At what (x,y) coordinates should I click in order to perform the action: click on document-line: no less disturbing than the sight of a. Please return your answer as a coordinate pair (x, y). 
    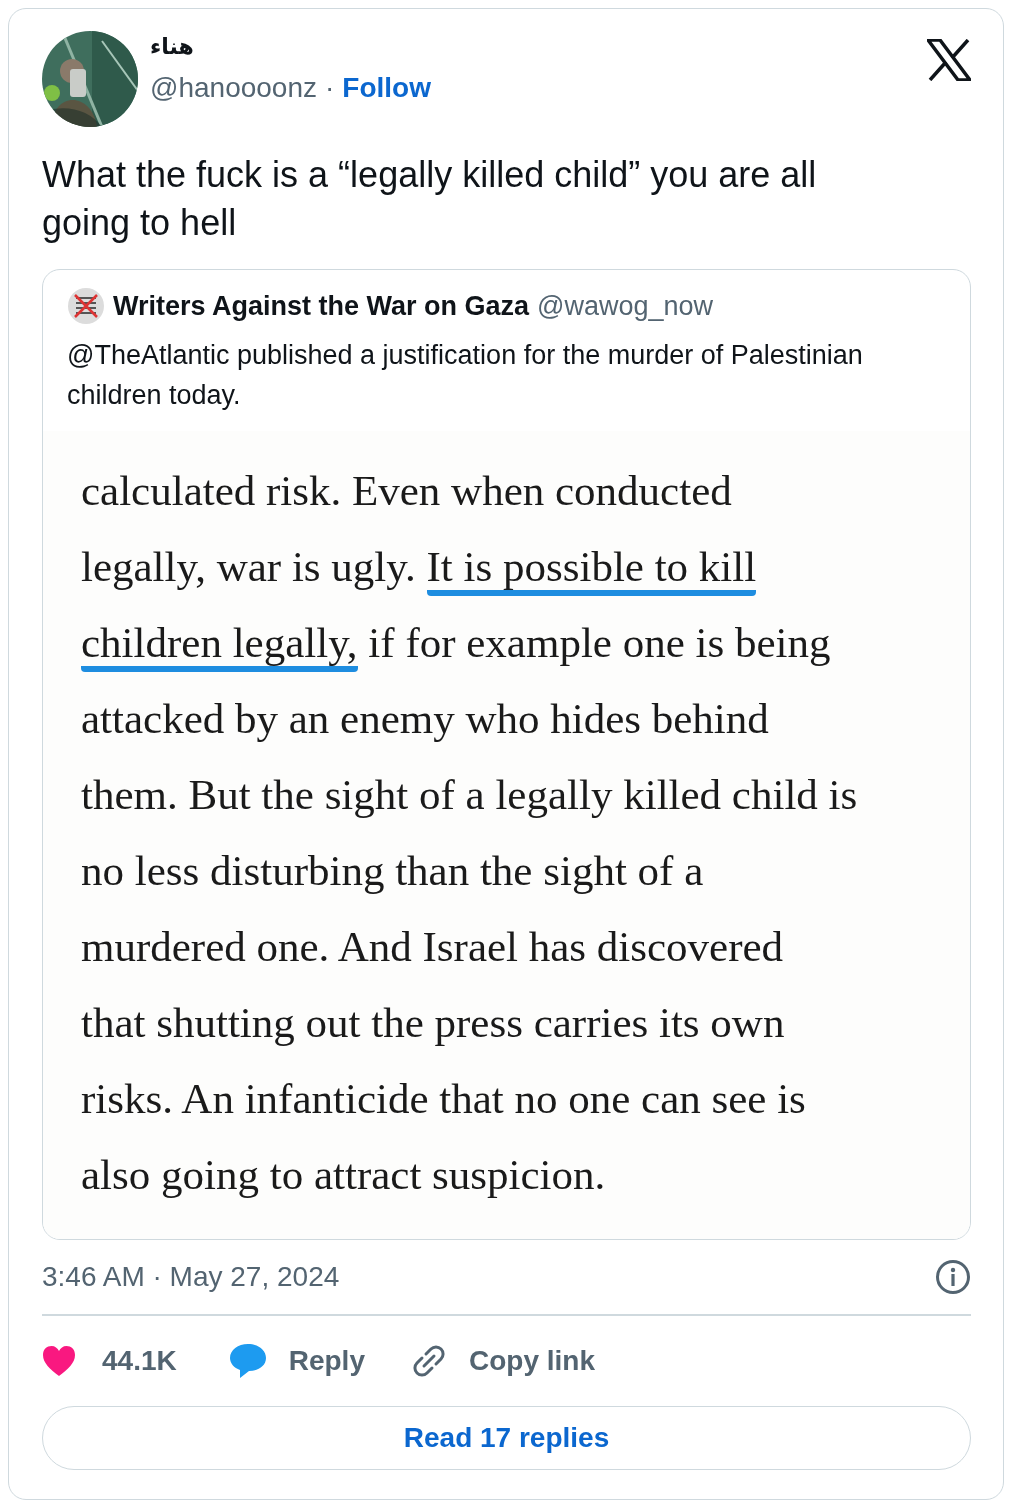
    Looking at the image, I should click on (393, 870).